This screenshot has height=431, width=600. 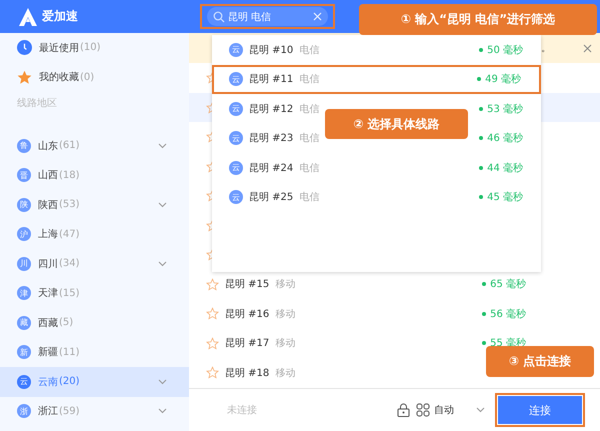 What do you see at coordinates (271, 49) in the screenshot?
I see `server-name: 昆明 #10` at bounding box center [271, 49].